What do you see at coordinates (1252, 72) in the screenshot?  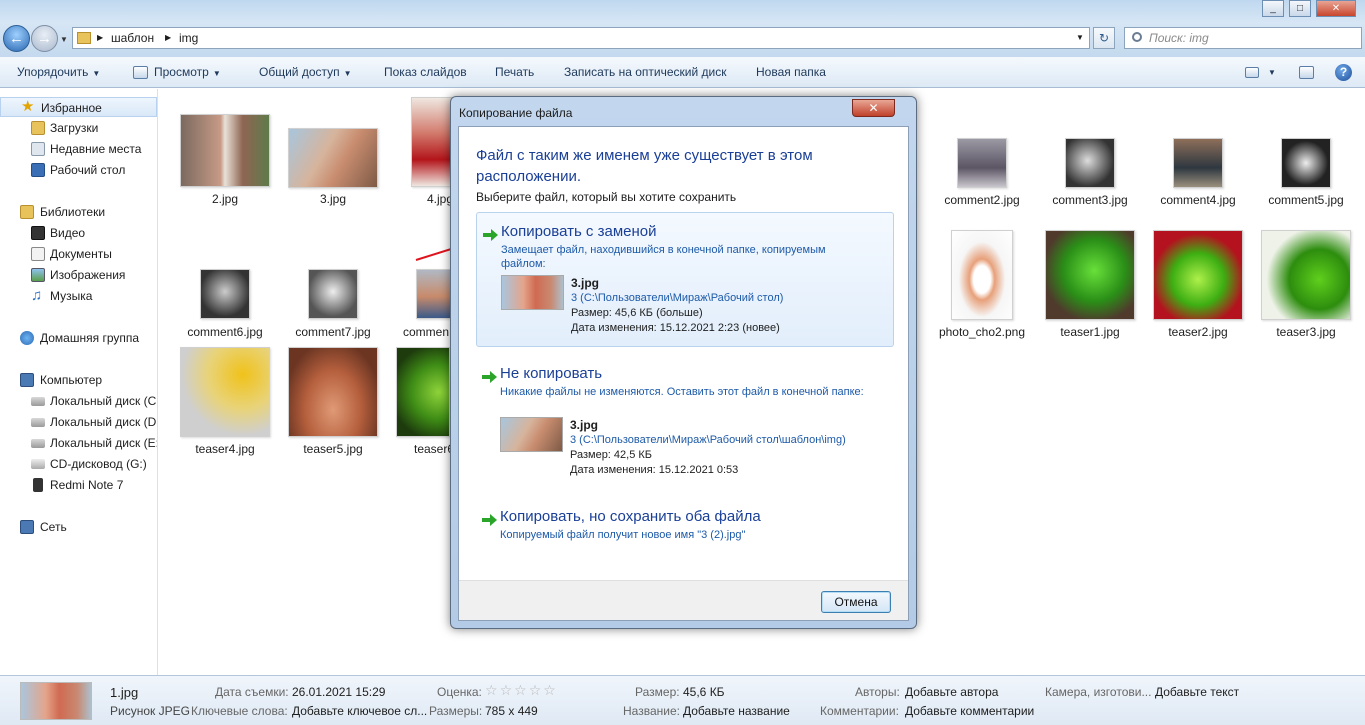 I see `change-view-icon` at bounding box center [1252, 72].